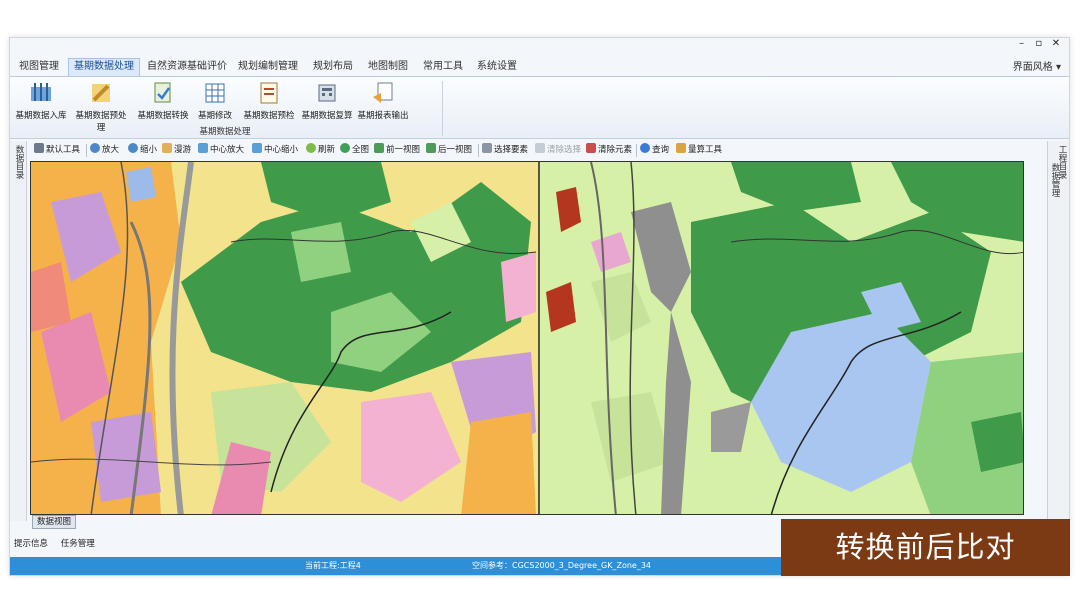  Describe the element at coordinates (176, 150) in the screenshot. I see `pan-button: 漫游` at that location.